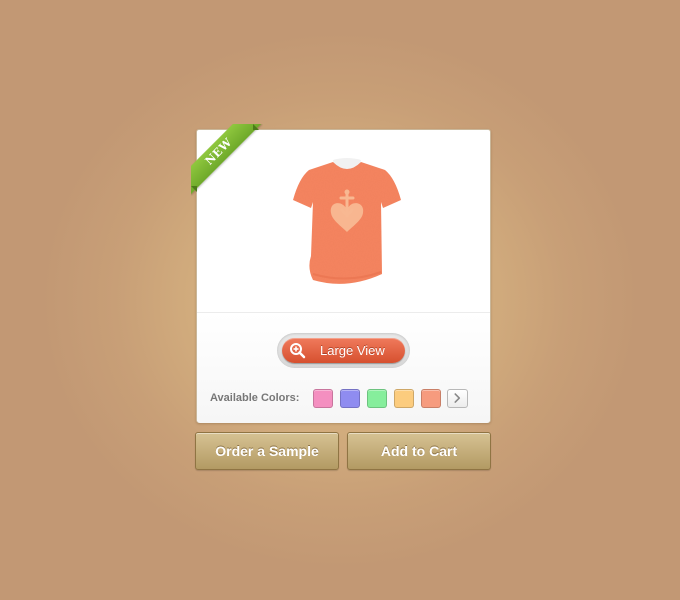 This screenshot has height=600, width=680. I want to click on large-view-label: Large View, so click(352, 350).